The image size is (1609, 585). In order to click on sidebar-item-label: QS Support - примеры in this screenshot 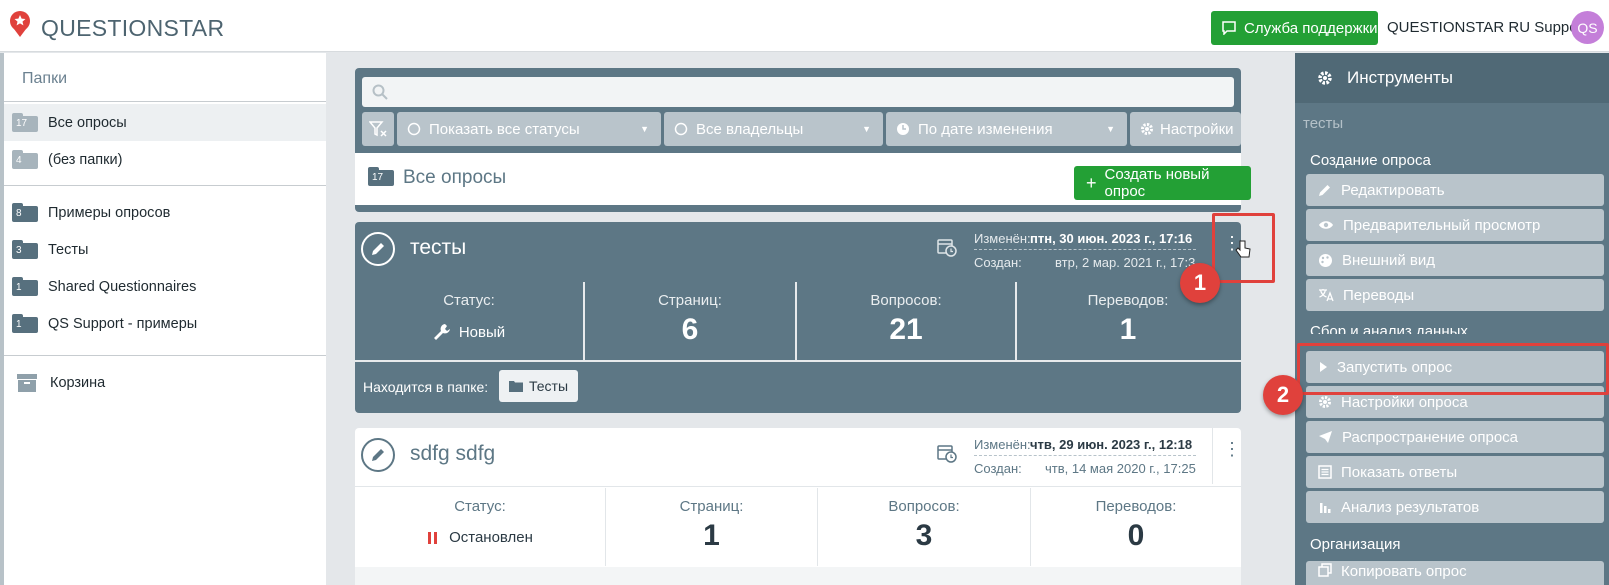, I will do `click(123, 323)`.